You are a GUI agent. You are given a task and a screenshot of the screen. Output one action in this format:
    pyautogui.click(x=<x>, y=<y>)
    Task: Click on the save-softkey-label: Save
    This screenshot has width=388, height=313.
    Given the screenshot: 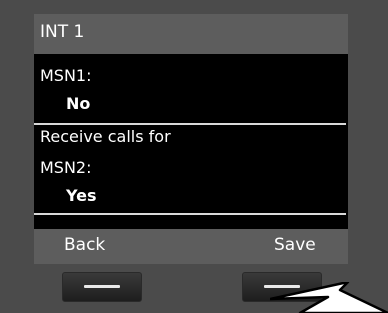 What is the action you would take?
    pyautogui.click(x=295, y=245)
    